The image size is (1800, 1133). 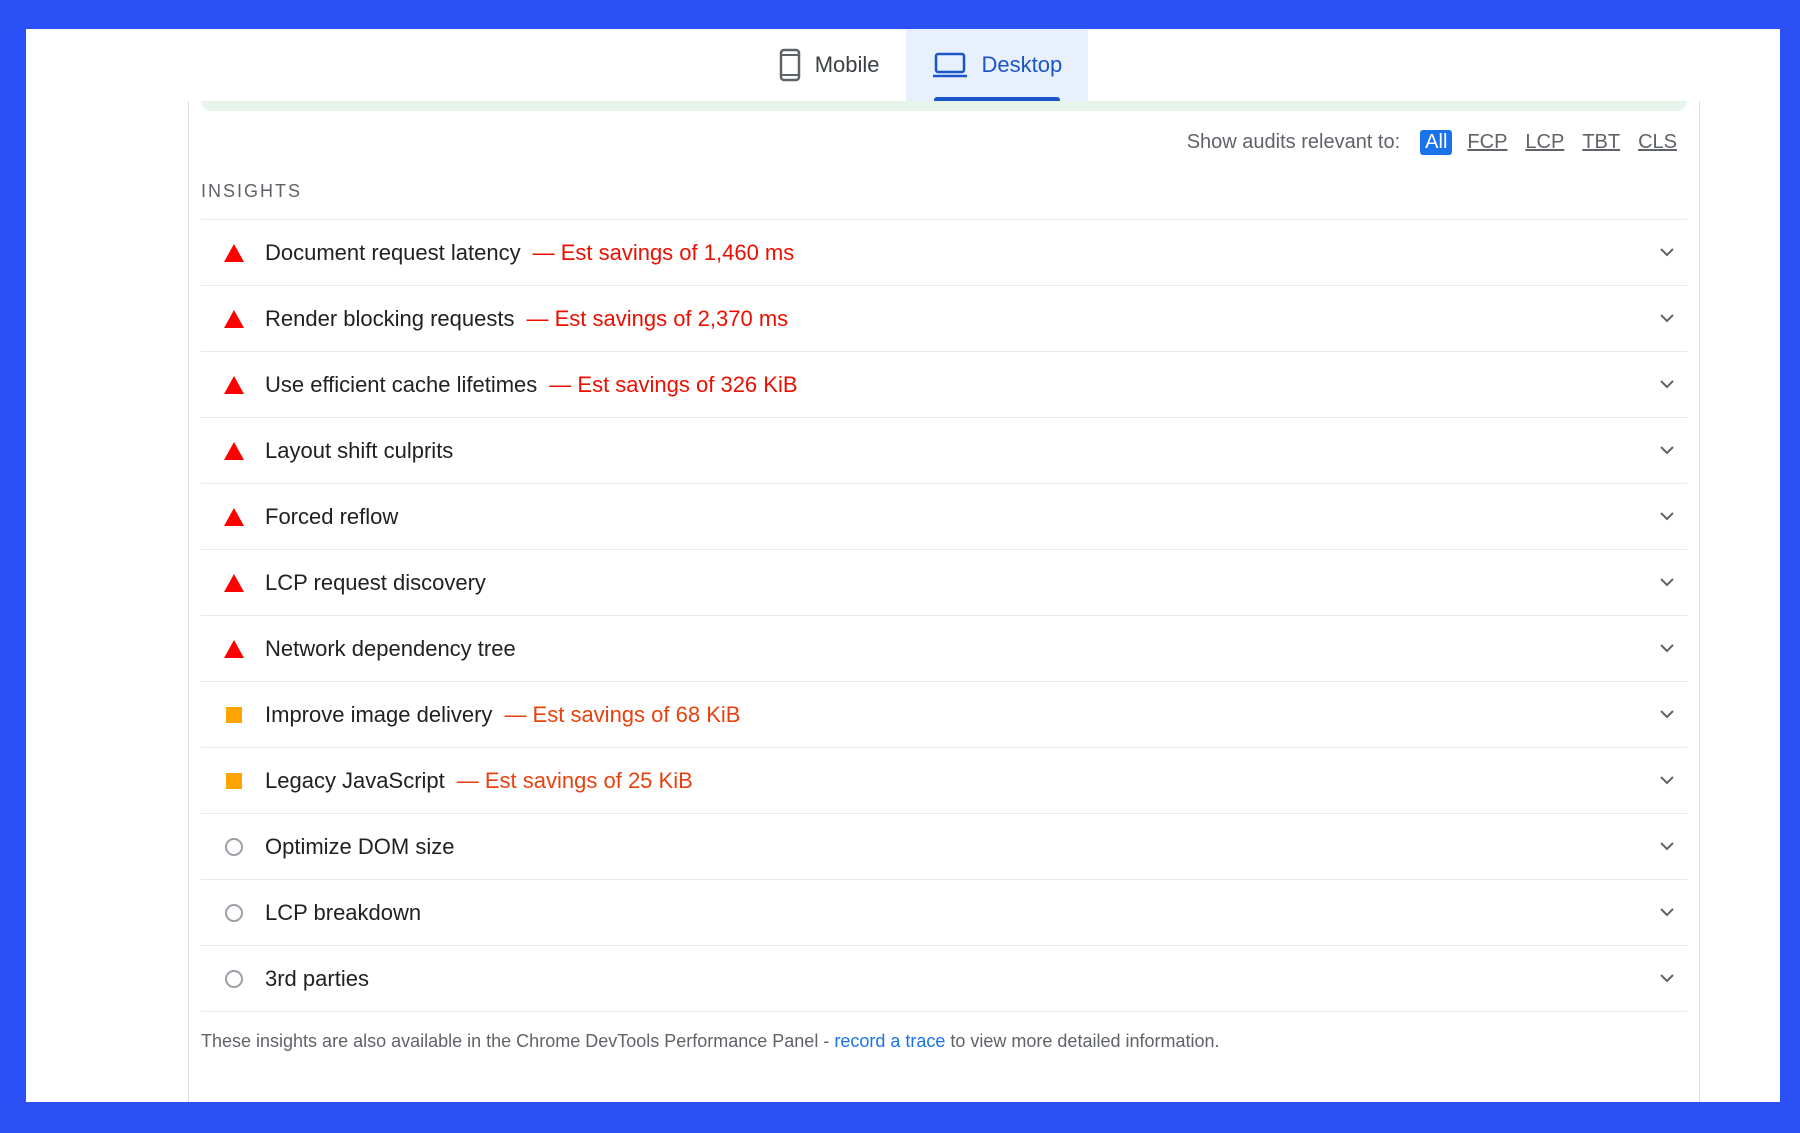 What do you see at coordinates (343, 912) in the screenshot?
I see `audit-title: LCP breakdown` at bounding box center [343, 912].